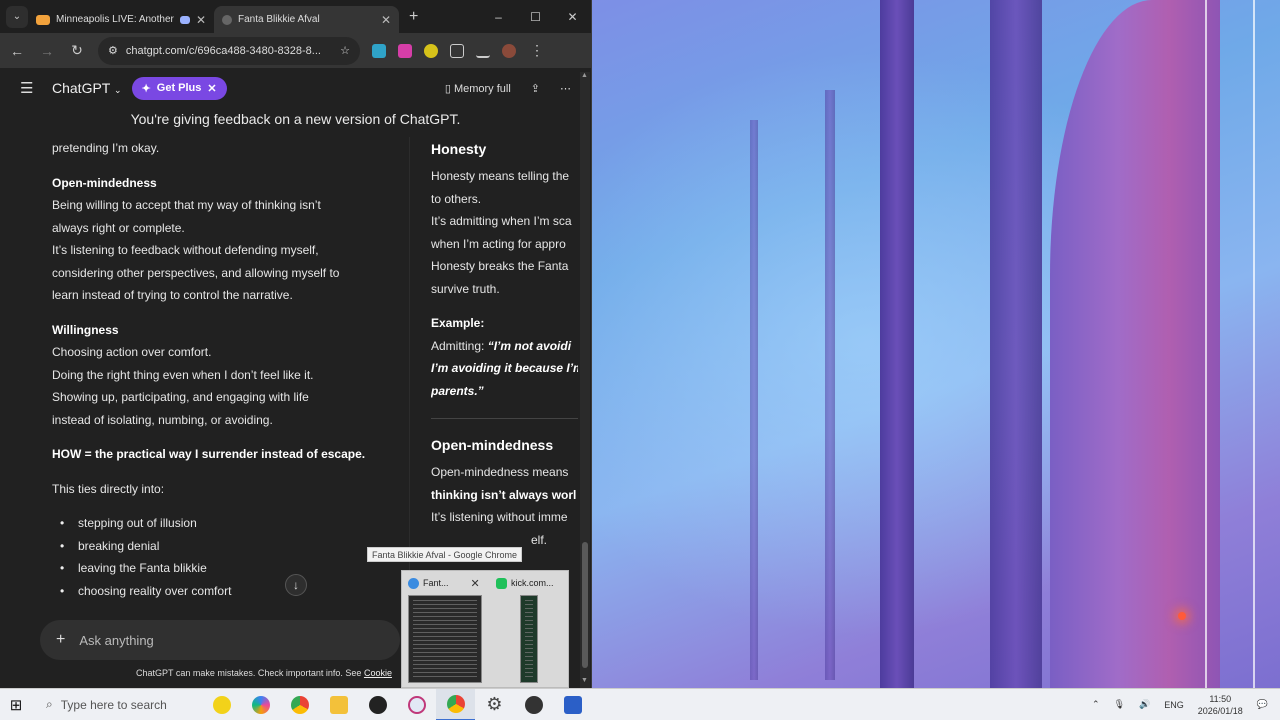 This screenshot has width=1280, height=720. Describe the element at coordinates (475, 583) in the screenshot. I see `close-preview-icon: ✕` at that location.